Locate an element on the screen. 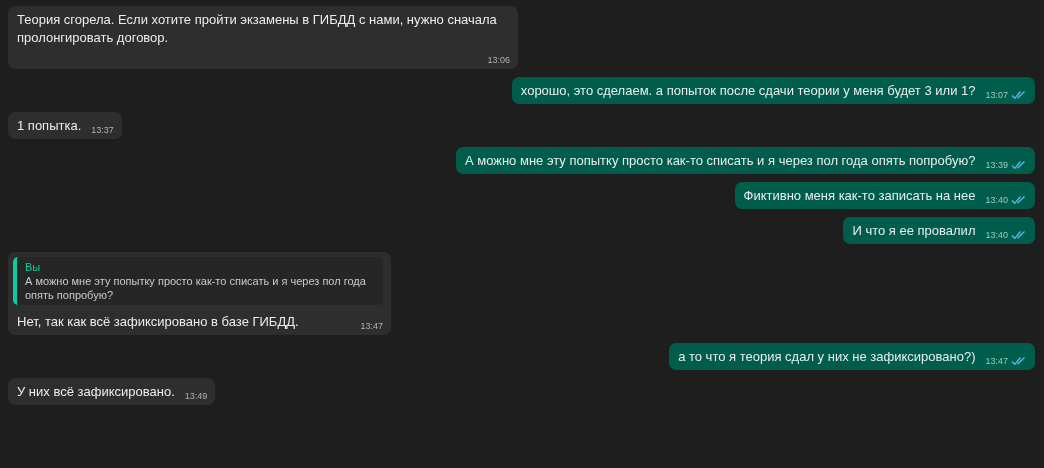  message-text: Фиктивно меня как-то записать на нее is located at coordinates (859, 196).